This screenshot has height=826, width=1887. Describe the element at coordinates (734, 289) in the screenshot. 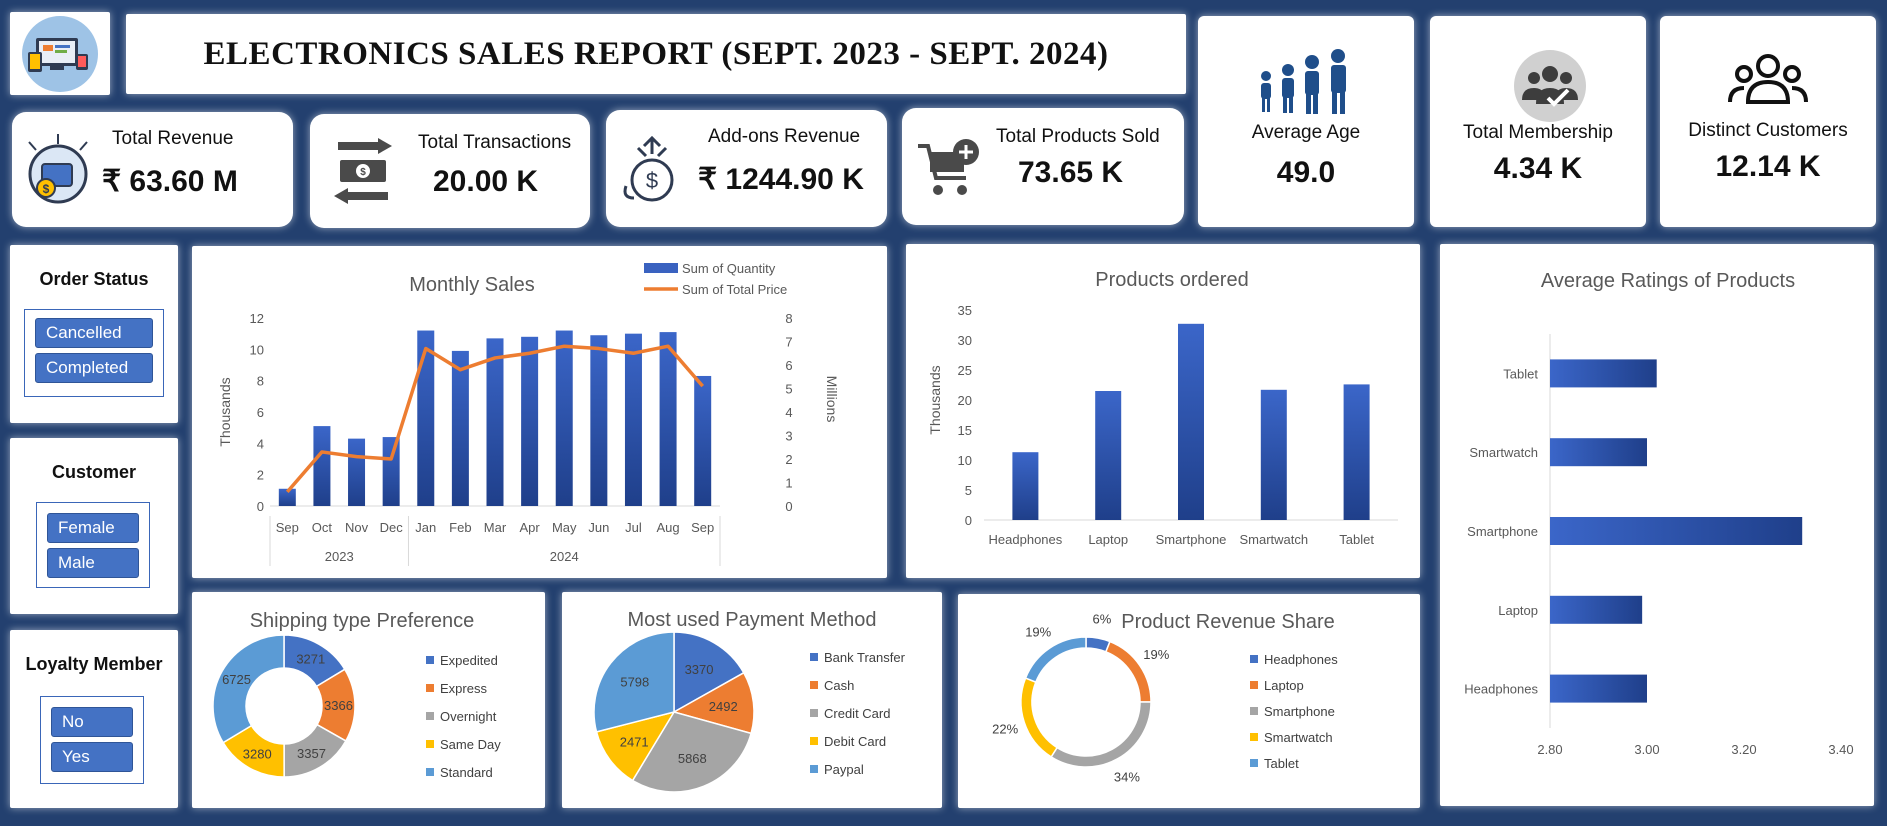

I see `legend-label-price: Sum of Total Price` at that location.